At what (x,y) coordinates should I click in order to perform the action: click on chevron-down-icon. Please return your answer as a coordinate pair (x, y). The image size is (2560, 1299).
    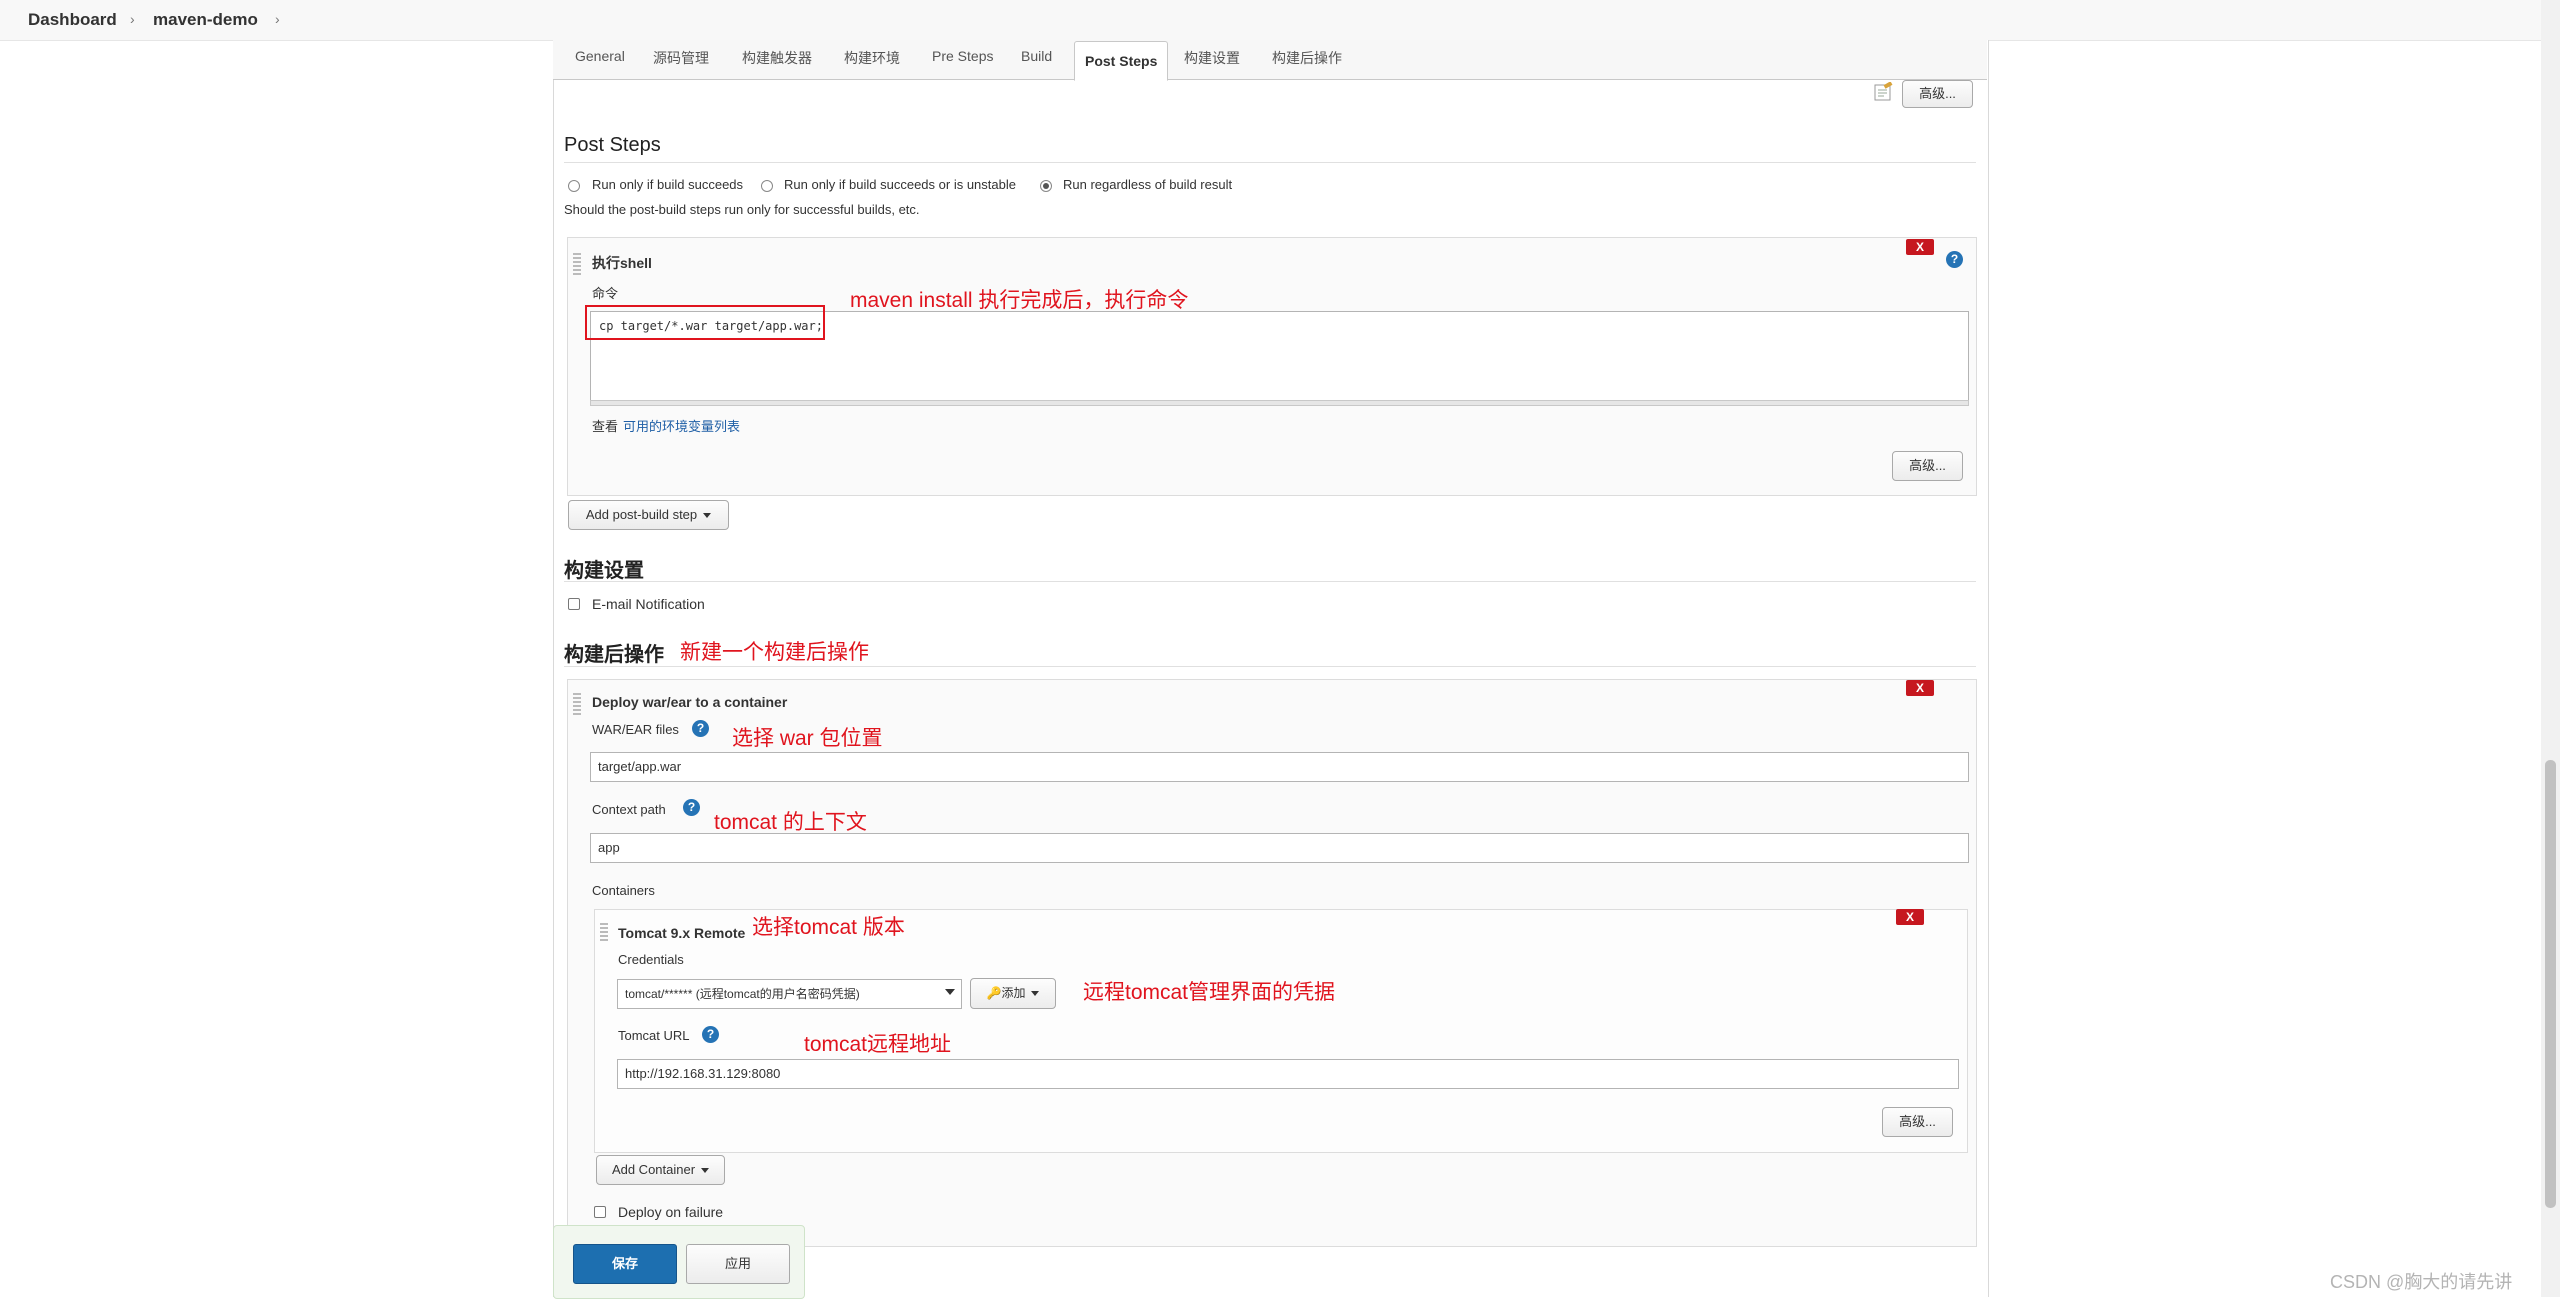
    Looking at the image, I should click on (950, 992).